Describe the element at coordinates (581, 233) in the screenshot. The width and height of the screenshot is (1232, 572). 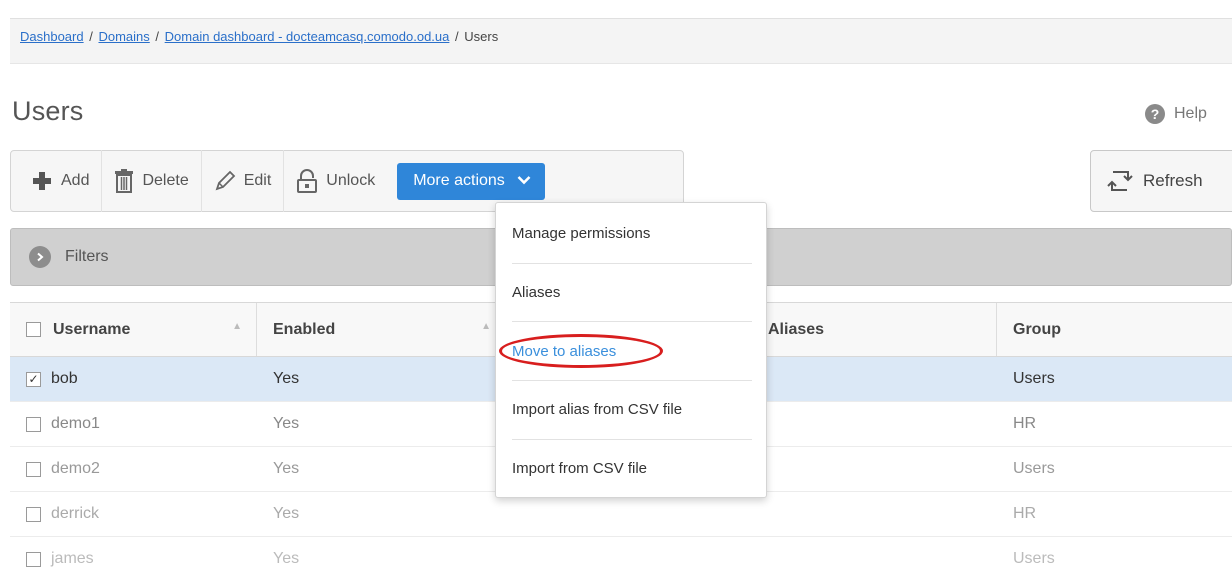
I see `menu-item-manage-permissions: Manage permissions` at that location.